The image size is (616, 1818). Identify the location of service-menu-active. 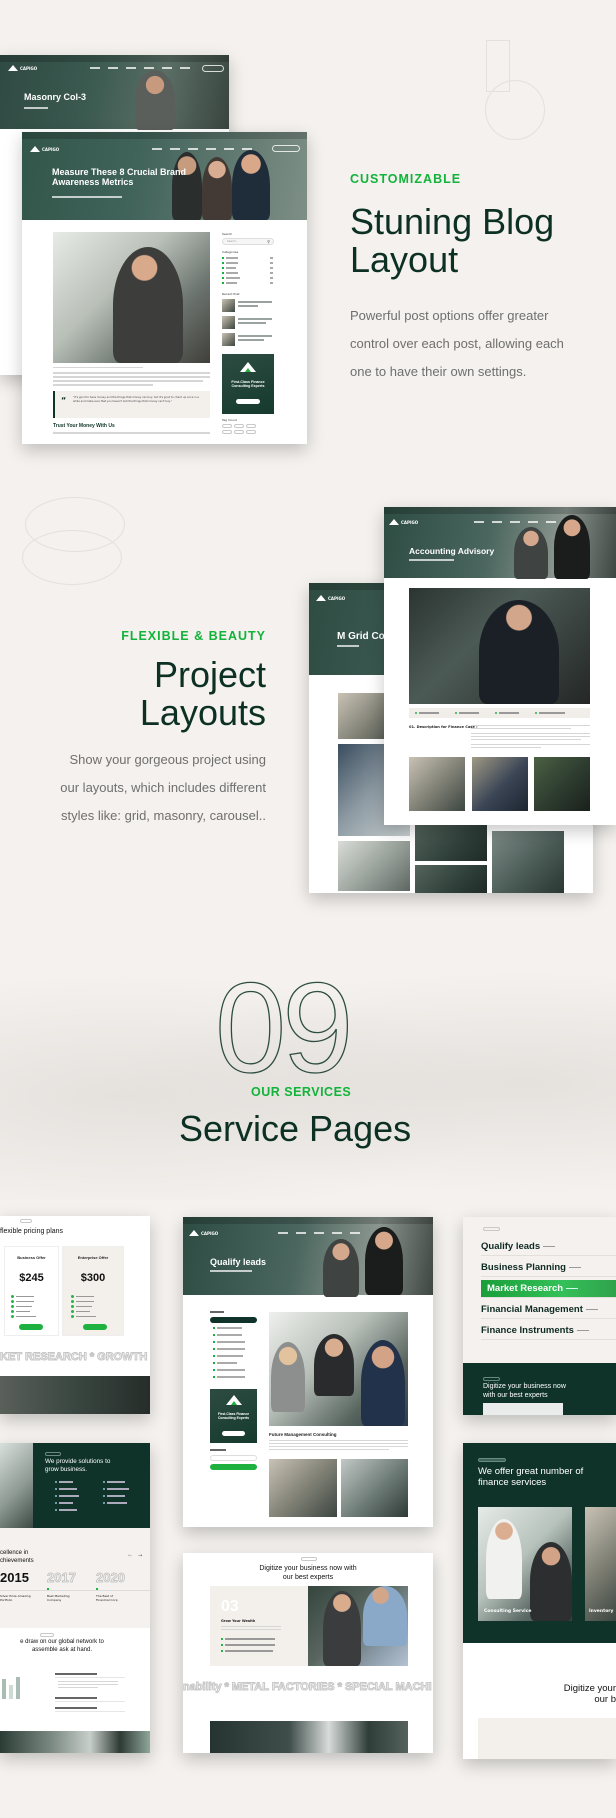
(233, 1320).